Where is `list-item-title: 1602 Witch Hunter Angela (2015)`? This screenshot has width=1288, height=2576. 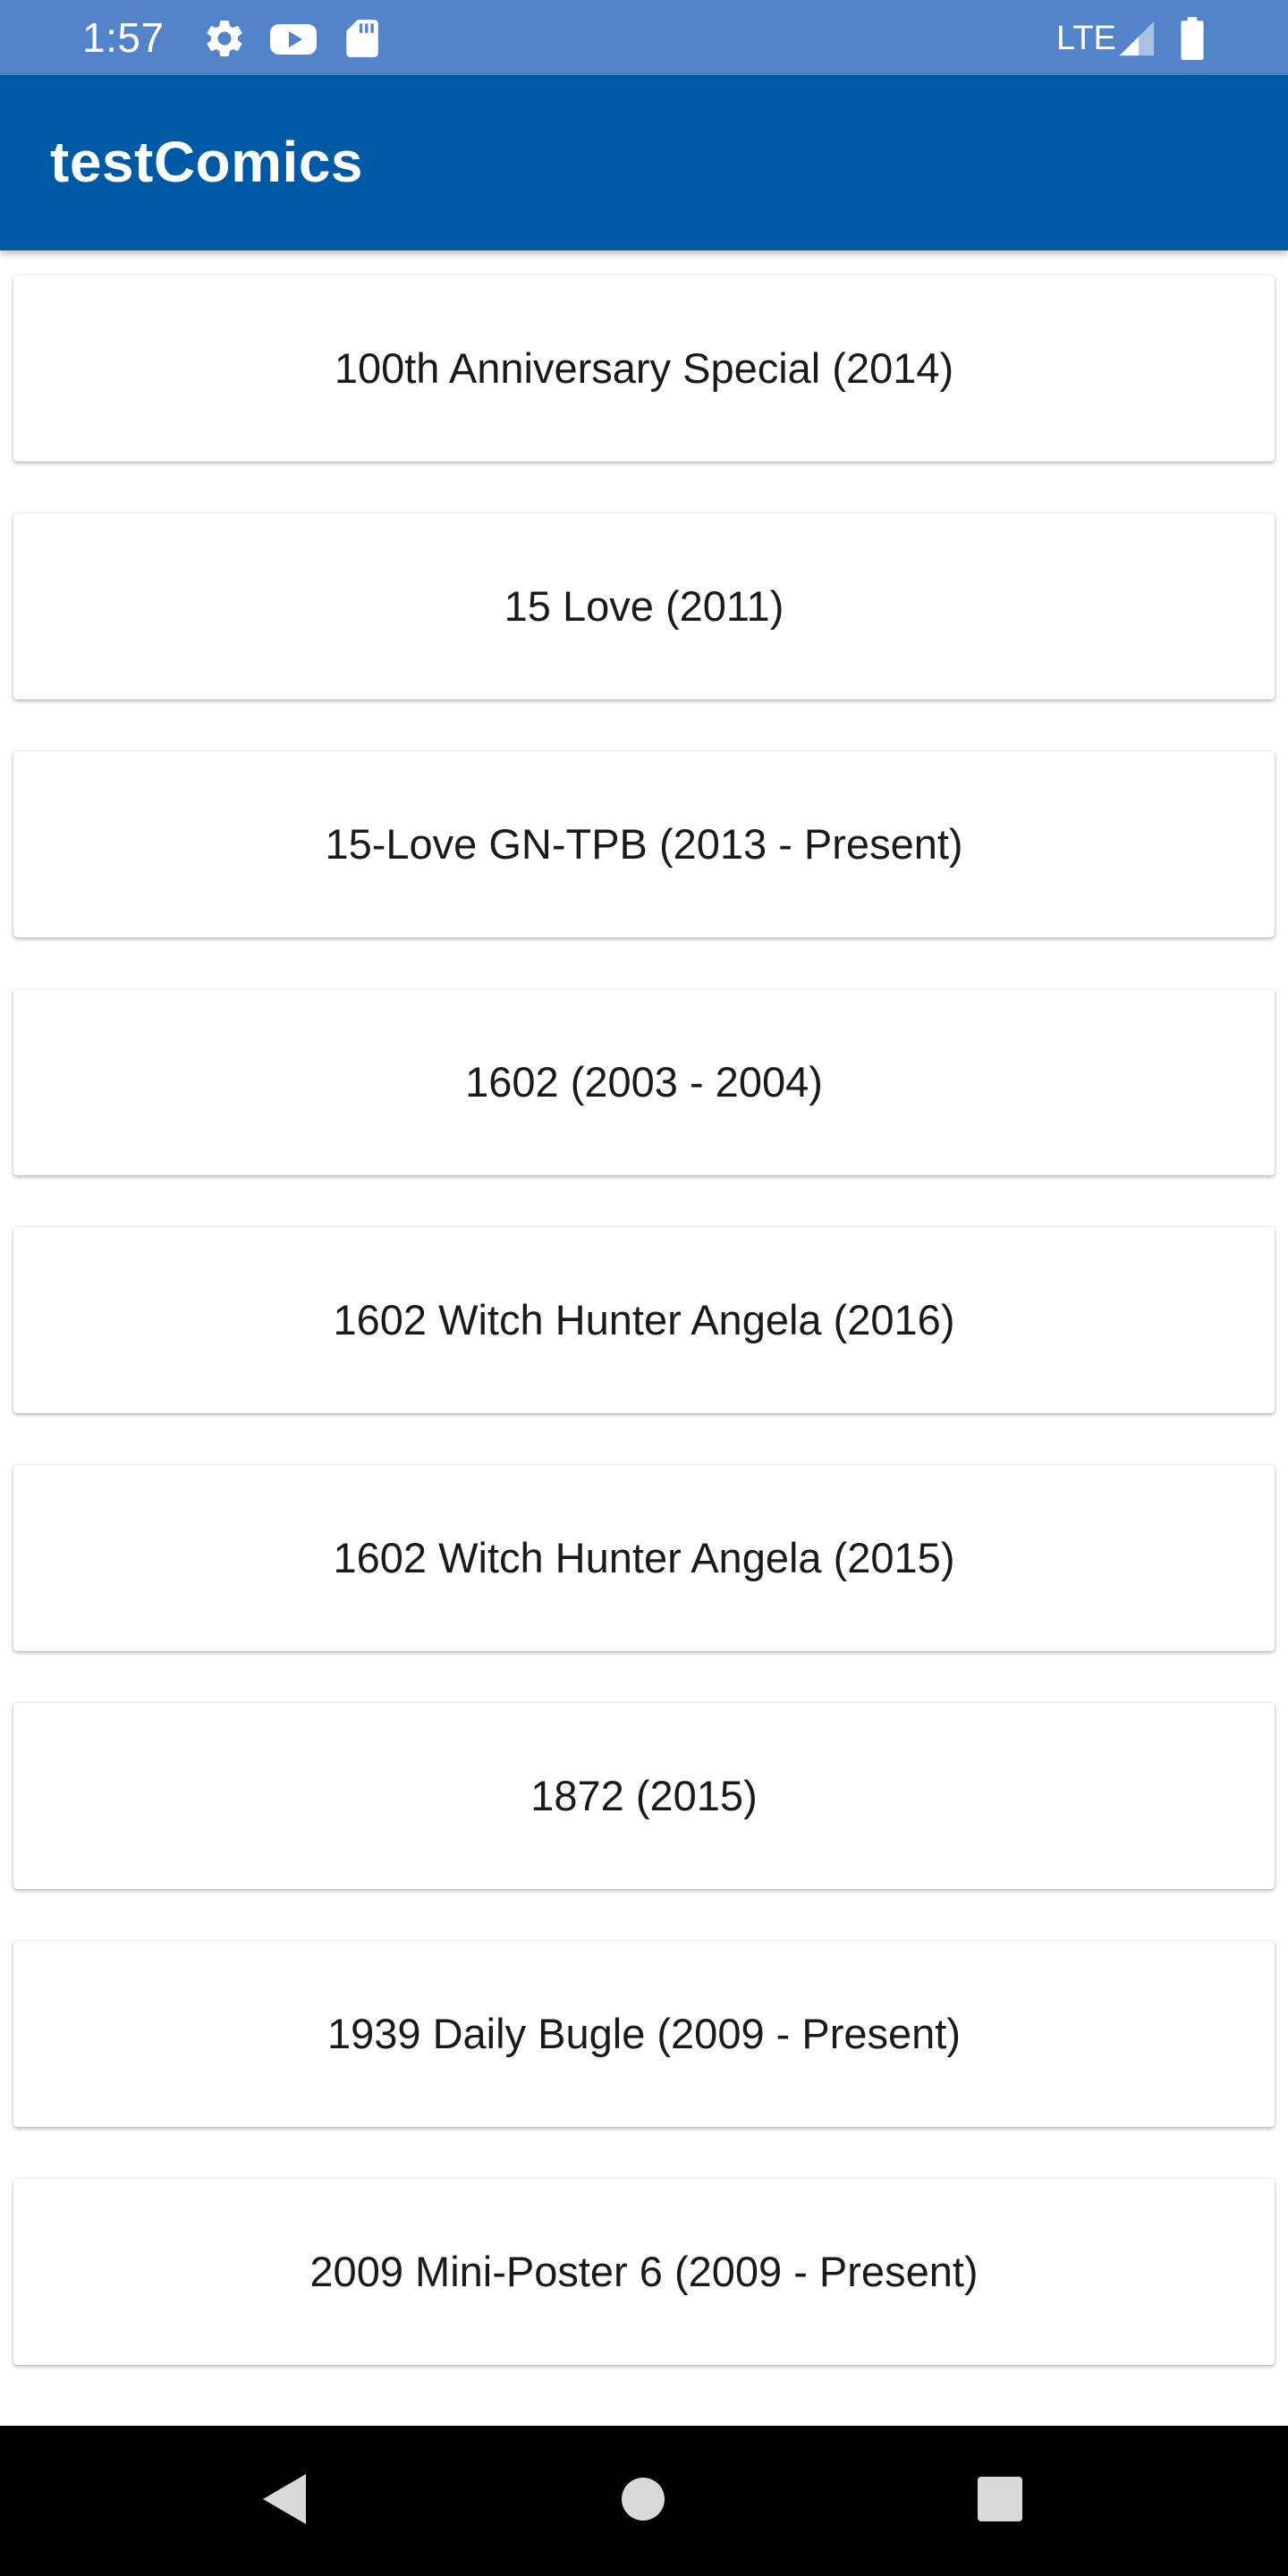 list-item-title: 1602 Witch Hunter Angela (2015) is located at coordinates (644, 1557).